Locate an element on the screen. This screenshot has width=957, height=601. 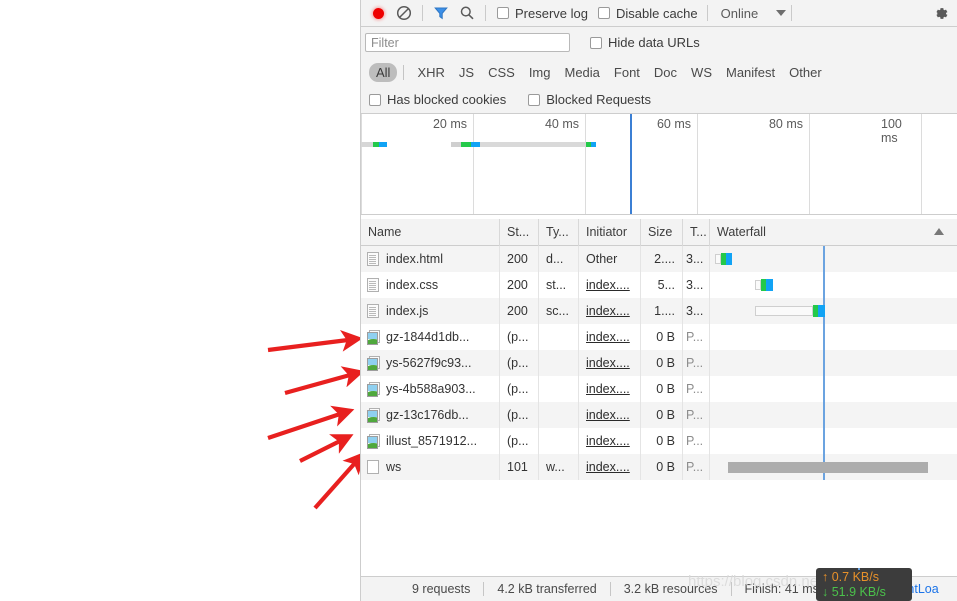
column-header-name: Name is located at coordinates (430, 232).